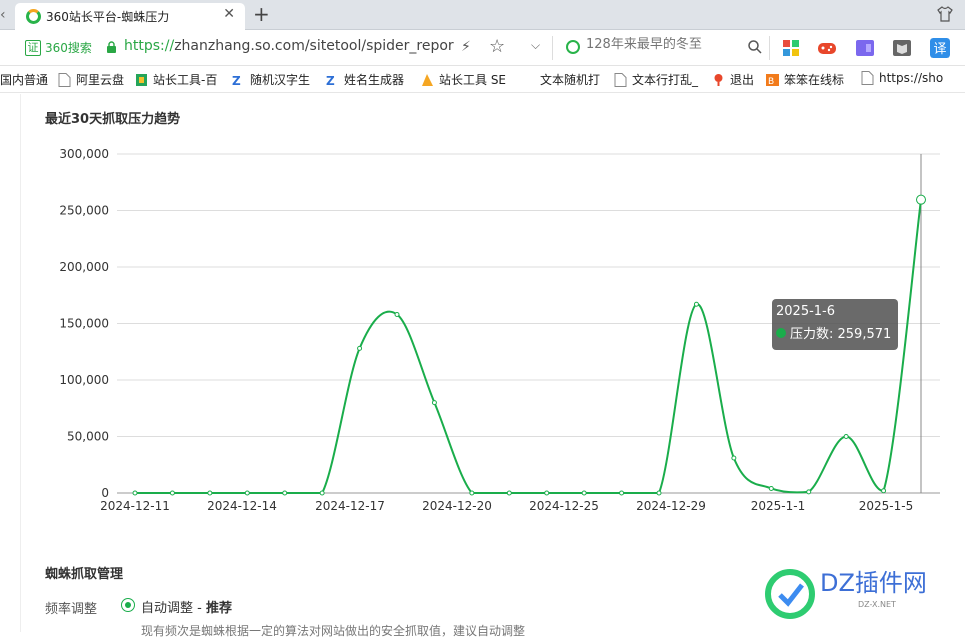  Describe the element at coordinates (873, 583) in the screenshot. I see `watermark-text: DZ插件网` at that location.